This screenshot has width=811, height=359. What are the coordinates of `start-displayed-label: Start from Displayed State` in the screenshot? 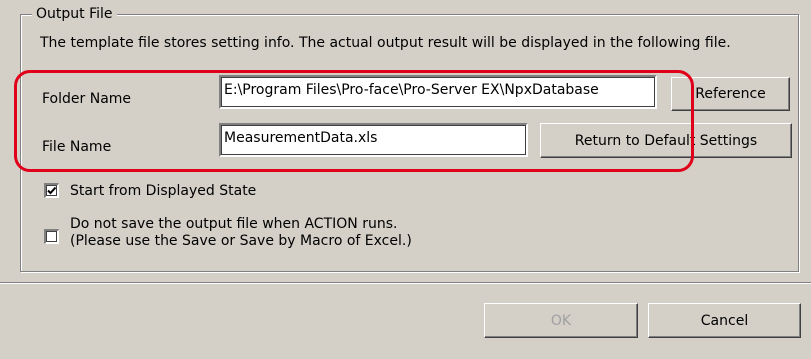 It's located at (163, 191).